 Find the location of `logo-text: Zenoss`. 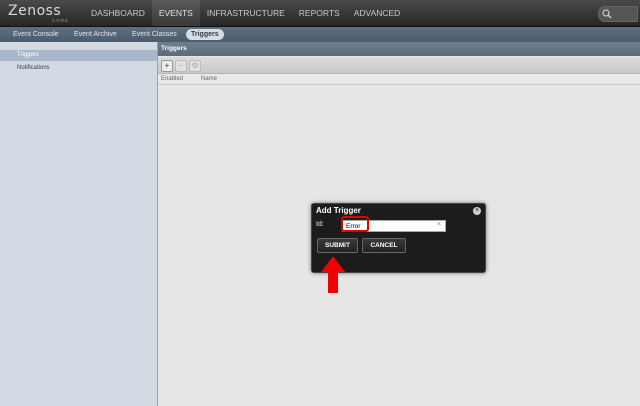

logo-text: Zenoss is located at coordinates (35, 11).